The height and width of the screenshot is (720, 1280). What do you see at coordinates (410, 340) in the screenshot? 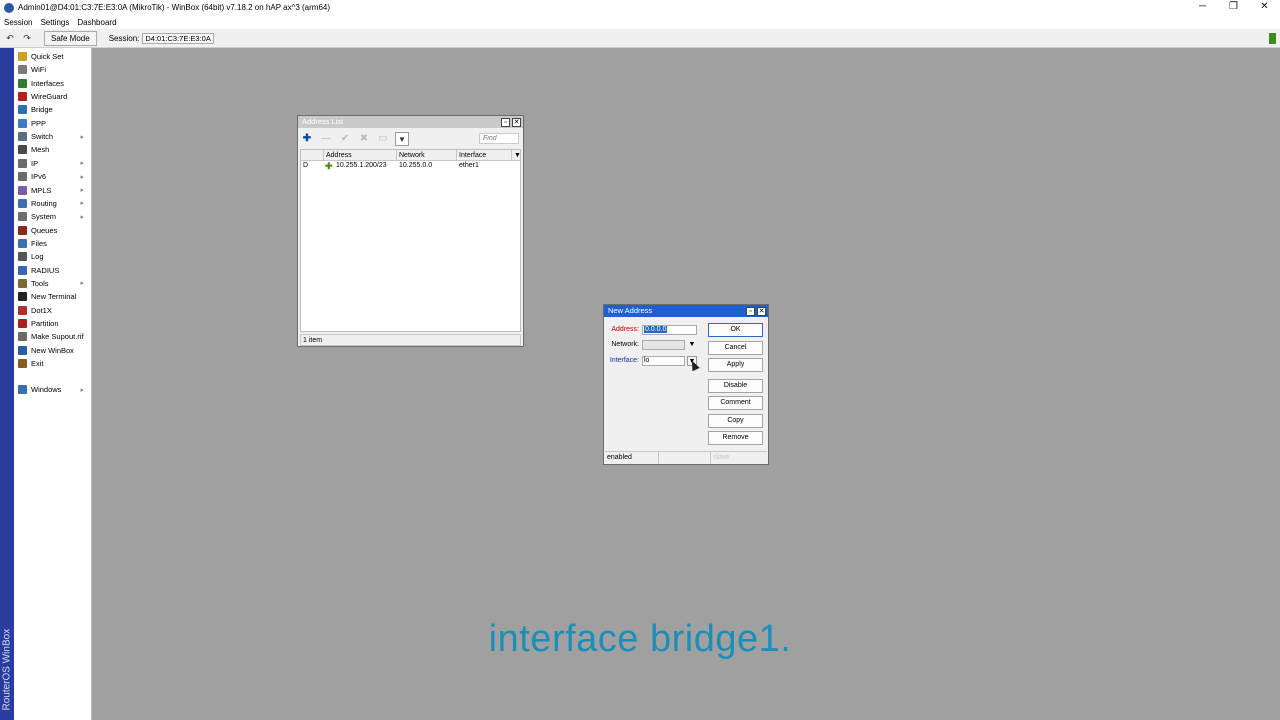
I see `address-list-status: 1 item` at bounding box center [410, 340].